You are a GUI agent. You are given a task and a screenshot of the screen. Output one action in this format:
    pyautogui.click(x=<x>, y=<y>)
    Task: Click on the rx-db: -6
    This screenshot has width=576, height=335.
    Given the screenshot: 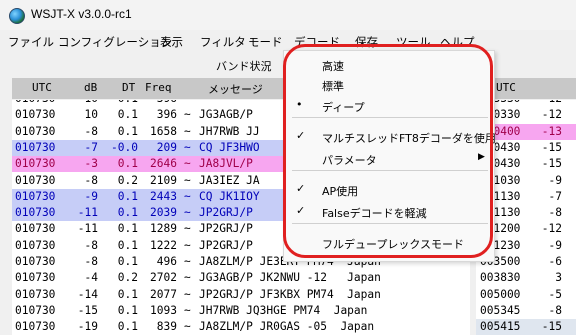 What is the action you would take?
    pyautogui.click(x=555, y=261)
    